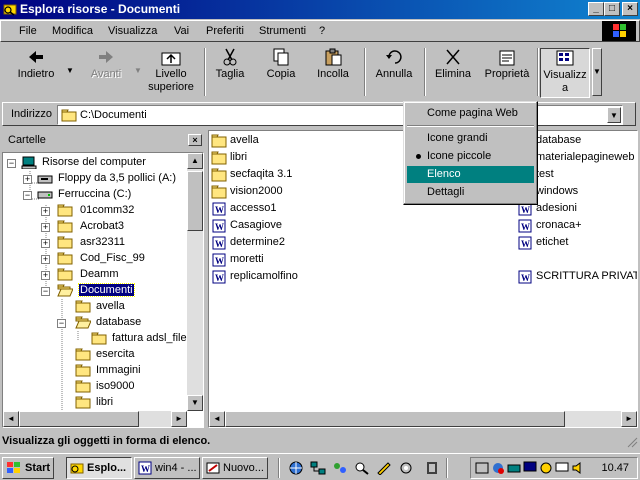 Image resolution: width=640 pixels, height=480 pixels. Describe the element at coordinates (171, 73) in the screenshot. I see `up-level-button: Livello superiore` at that location.